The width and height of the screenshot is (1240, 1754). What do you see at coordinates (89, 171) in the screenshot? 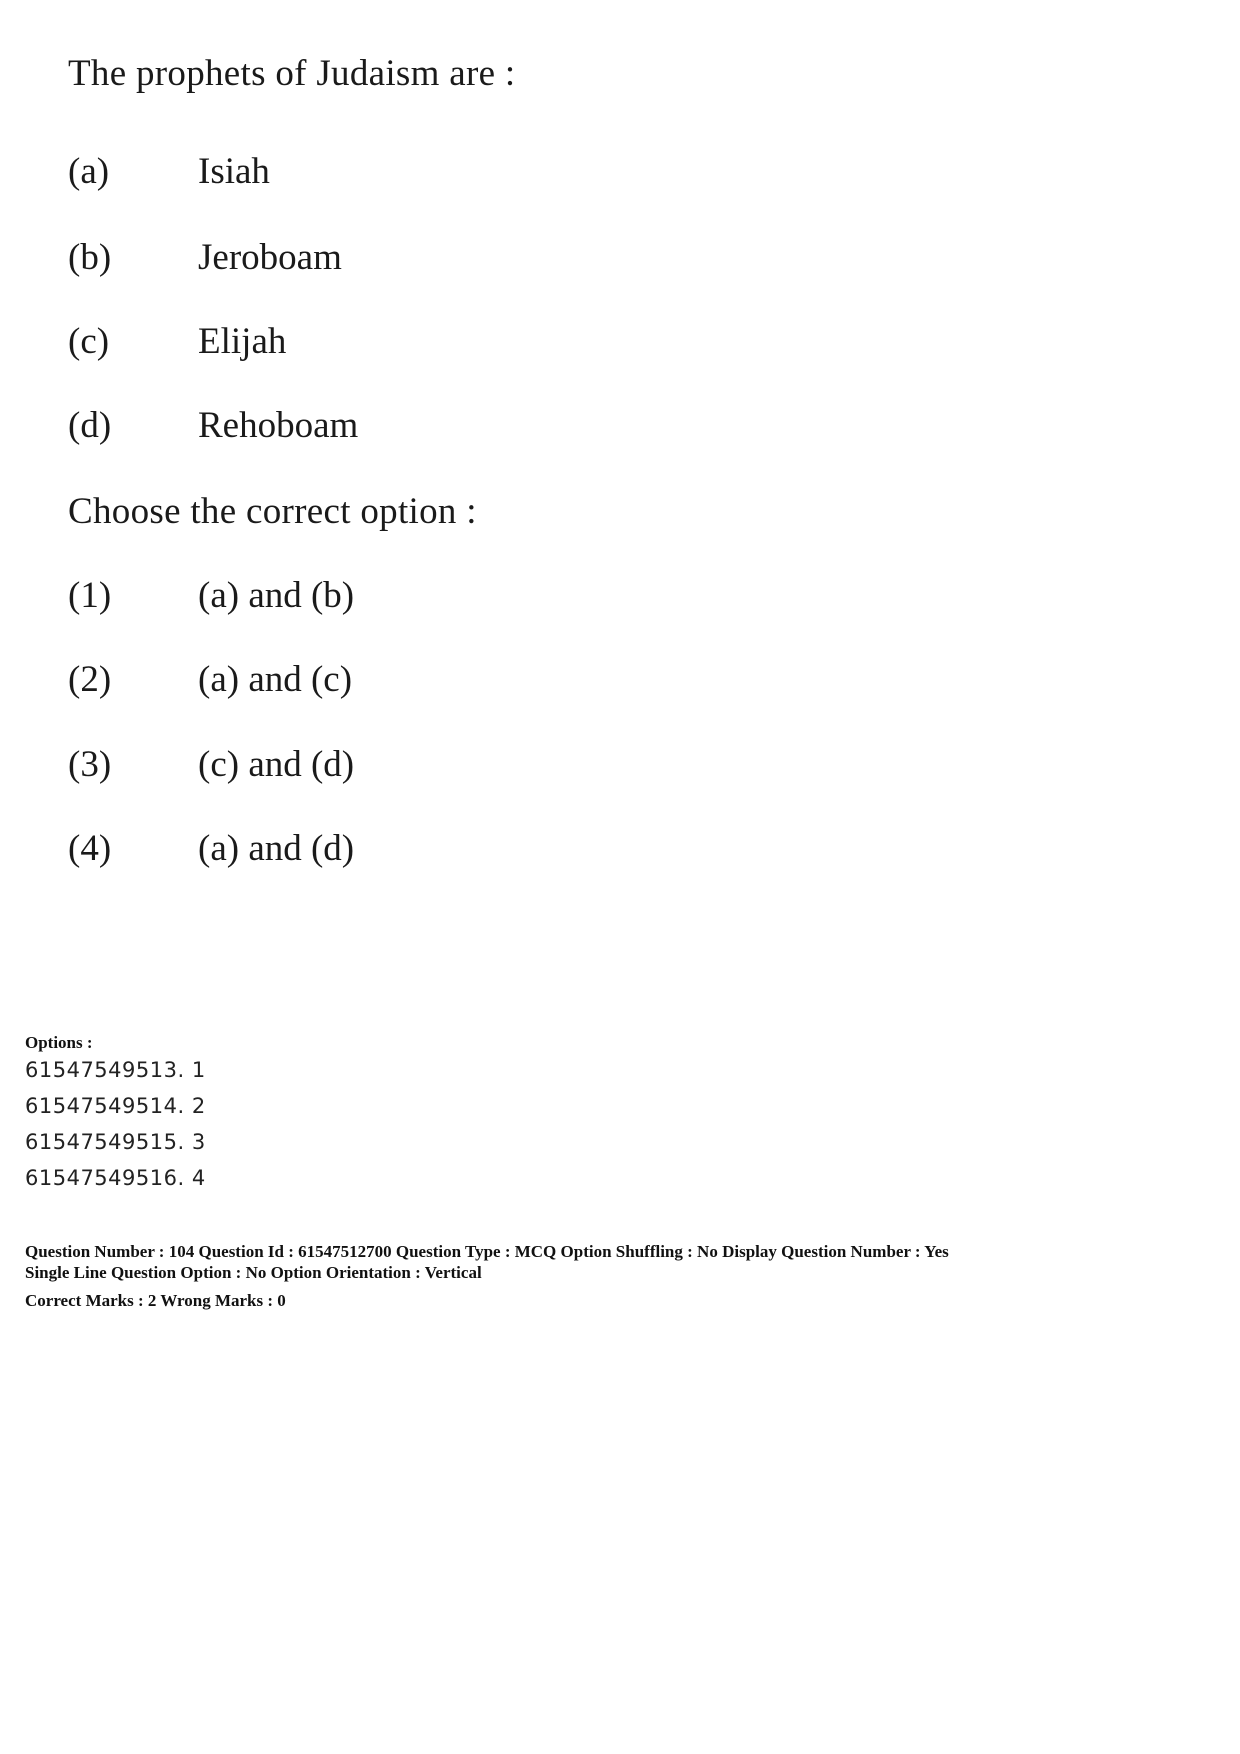
I see `item-label: (a)` at bounding box center [89, 171].